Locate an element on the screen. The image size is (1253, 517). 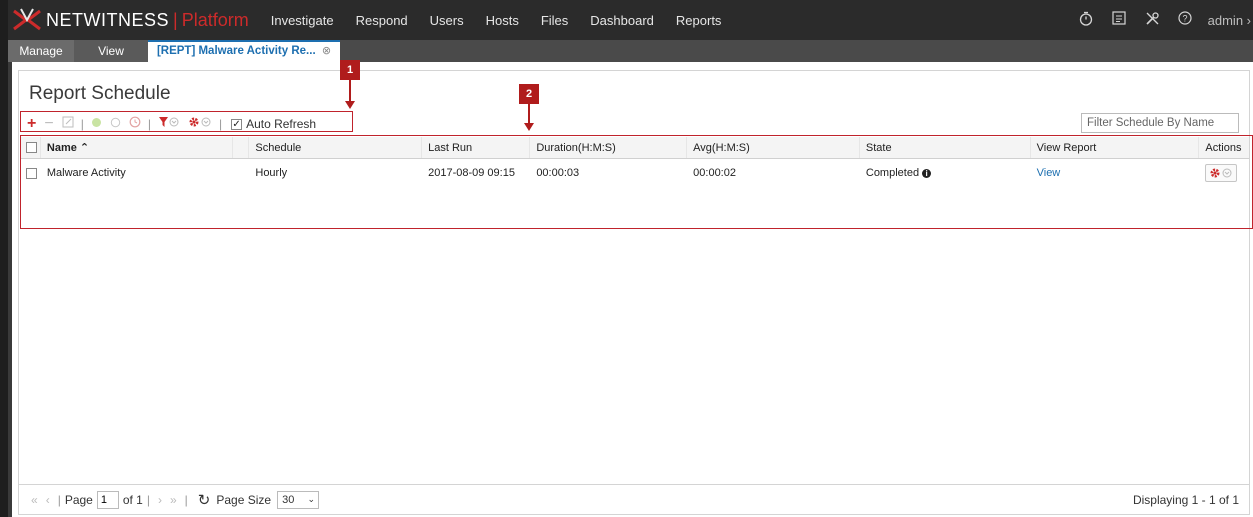
schedule-toolbar: + − | | | ✓ Auto Refresh is located at coordinates (169, 124).